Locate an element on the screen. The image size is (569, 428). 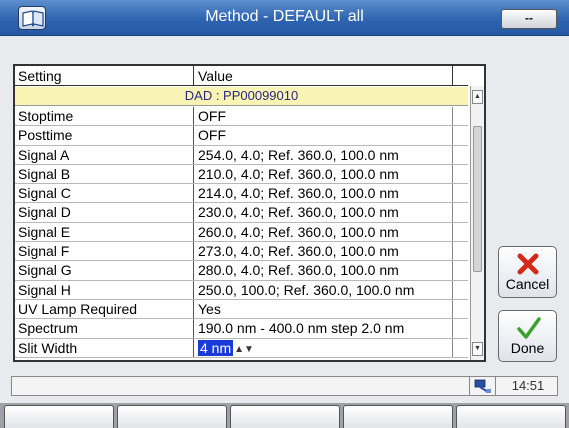
title-bar: Method - DEFAULT all -- is located at coordinates (284, 18).